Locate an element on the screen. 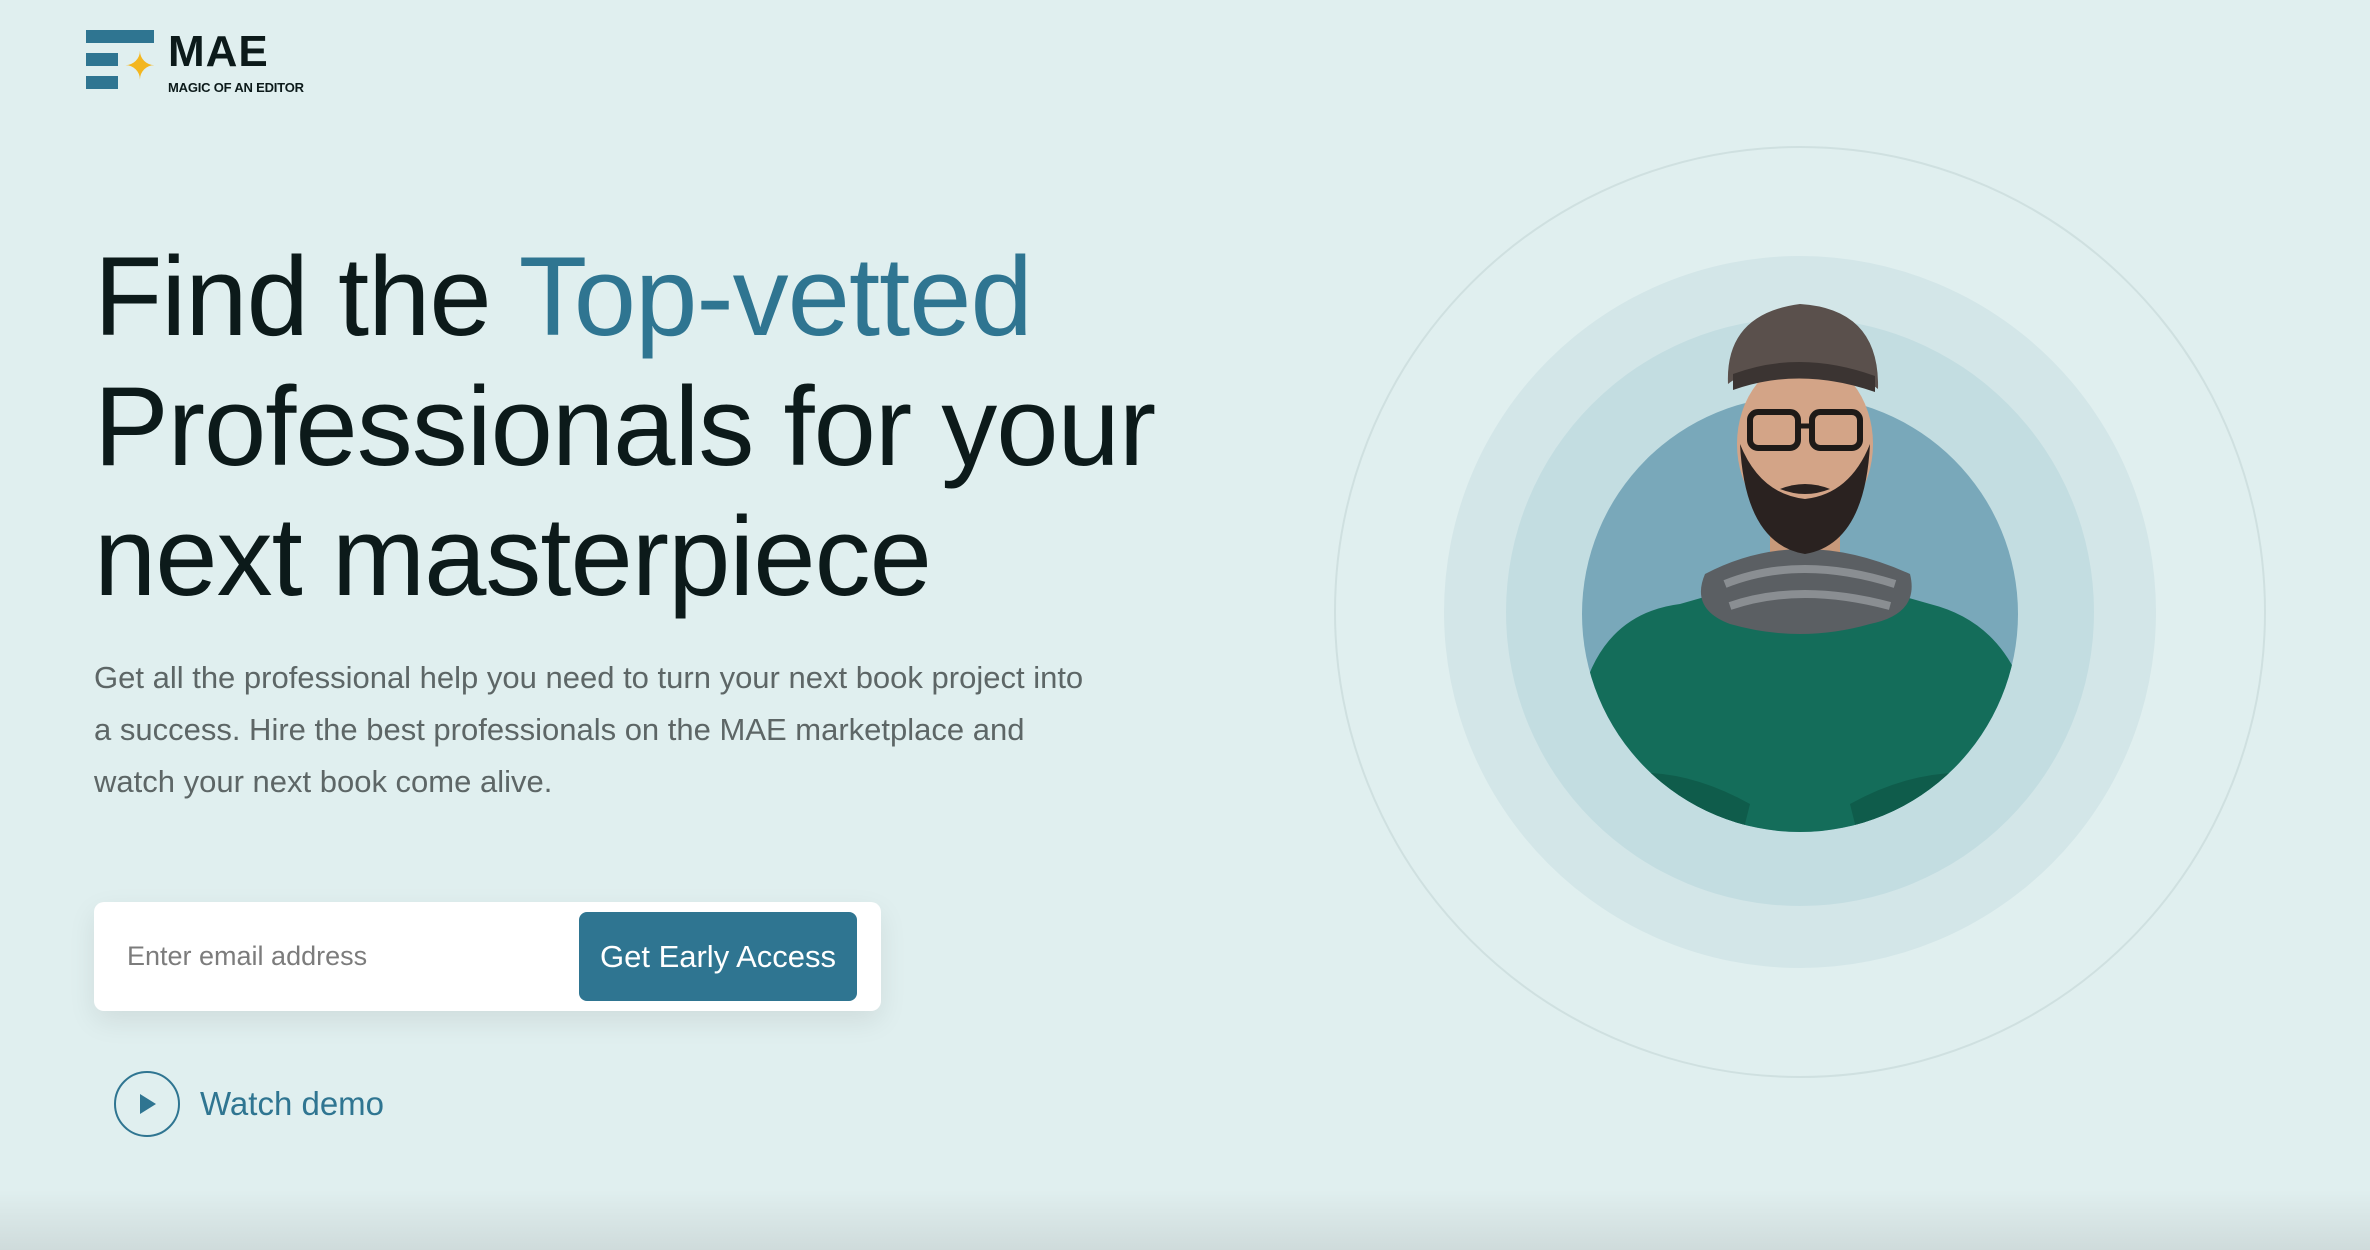 The image size is (2370, 1250). watch-demo-label: Watch demo is located at coordinates (292, 1104).